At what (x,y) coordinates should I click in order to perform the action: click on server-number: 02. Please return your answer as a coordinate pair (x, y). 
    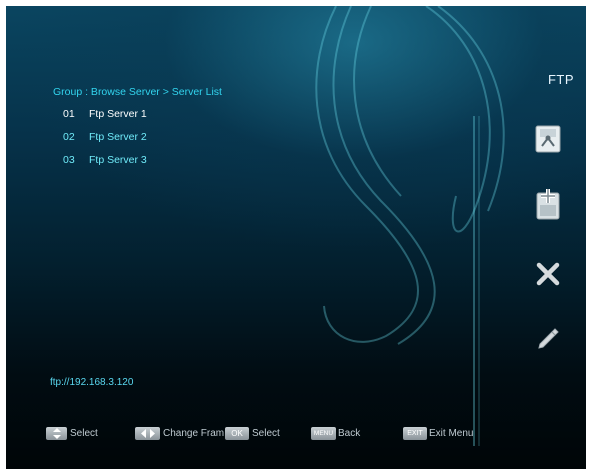
    Looking at the image, I should click on (69, 137).